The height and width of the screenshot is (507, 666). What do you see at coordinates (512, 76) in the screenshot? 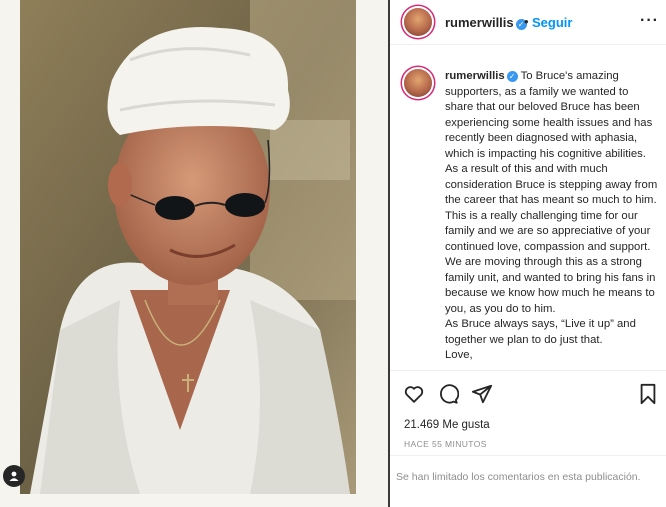
I see `verified-badge-icon: ✓` at bounding box center [512, 76].